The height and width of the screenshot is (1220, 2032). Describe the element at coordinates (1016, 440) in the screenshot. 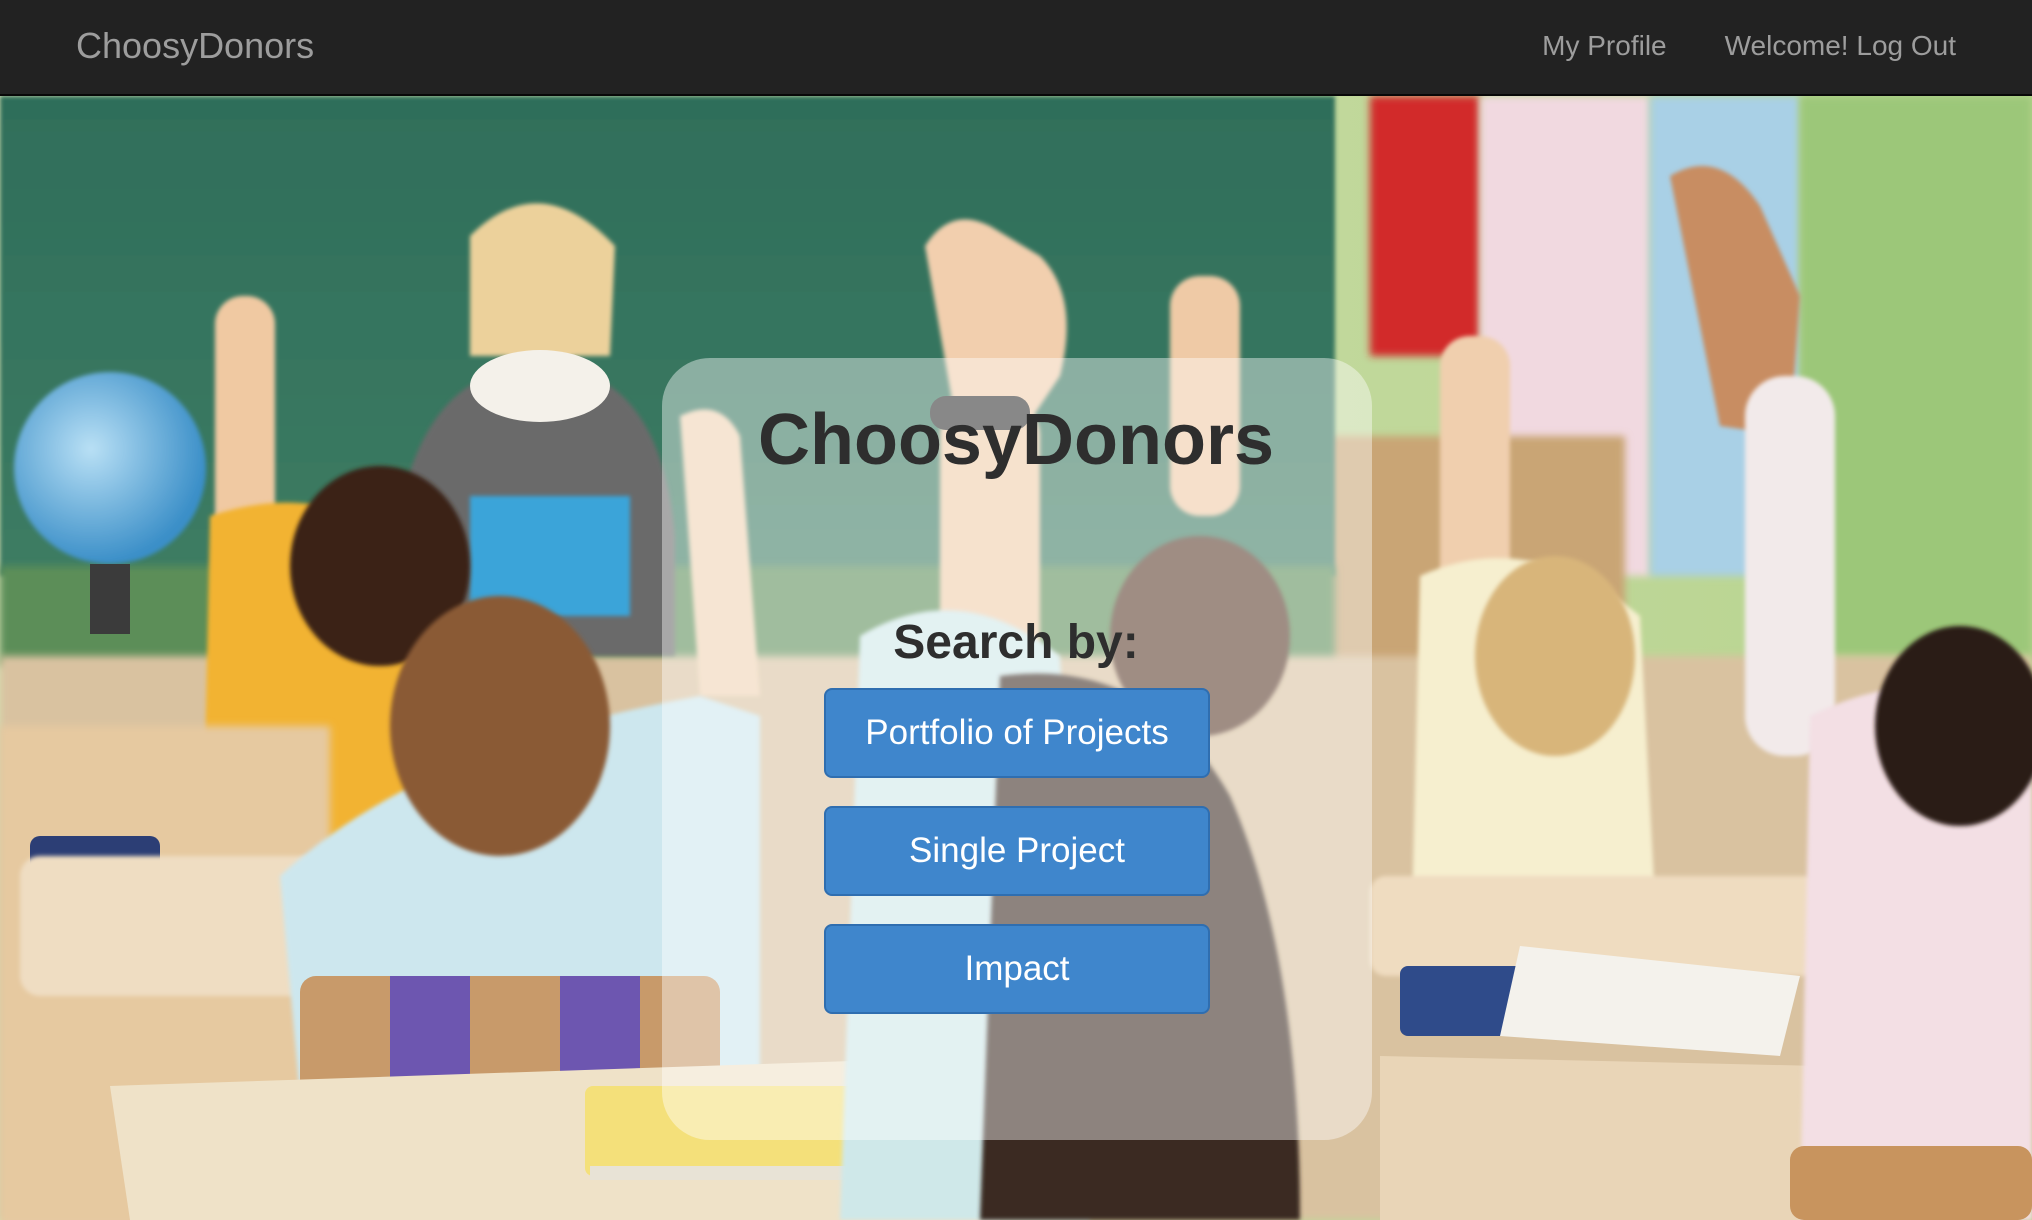

I see `hero-title: ChoosyDonors` at that location.